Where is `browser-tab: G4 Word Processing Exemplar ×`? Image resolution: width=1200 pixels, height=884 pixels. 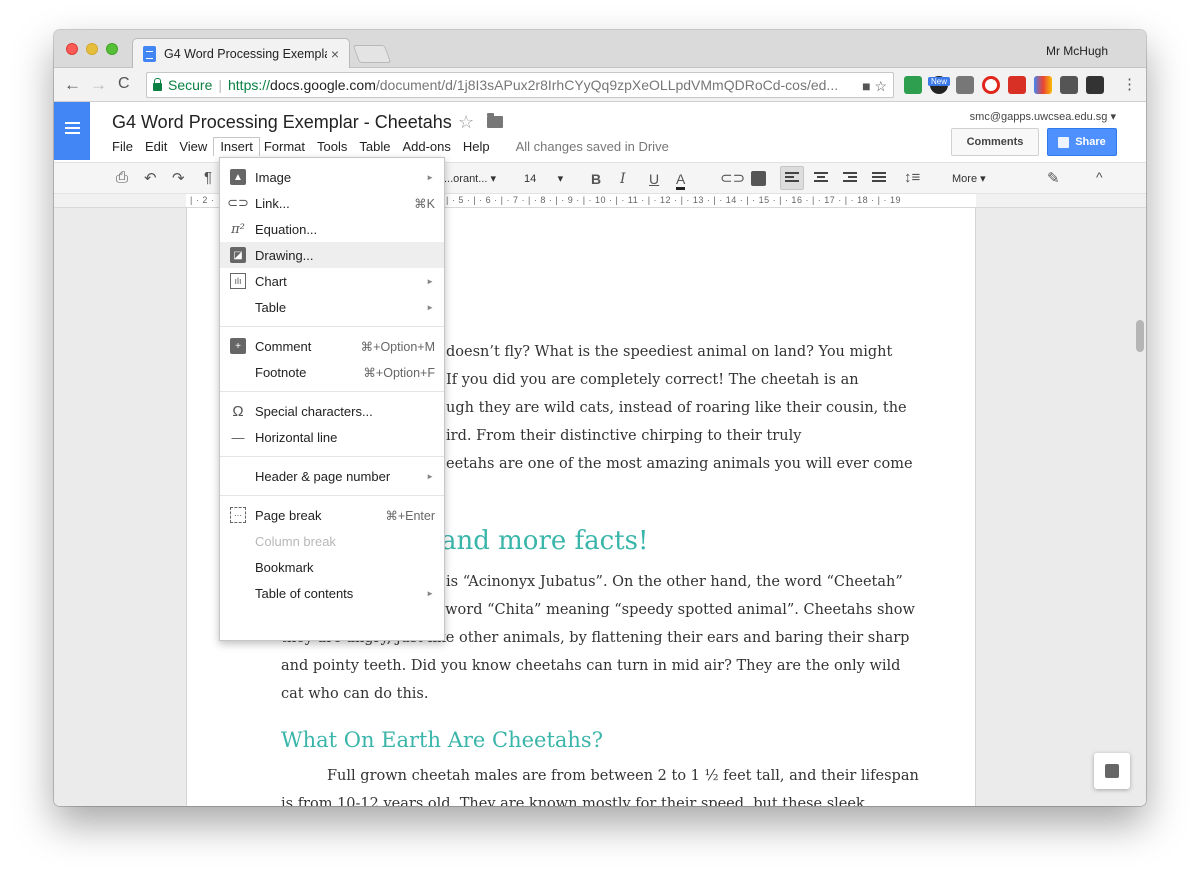
browser-tab: G4 Word Processing Exemplar × is located at coordinates (241, 53).